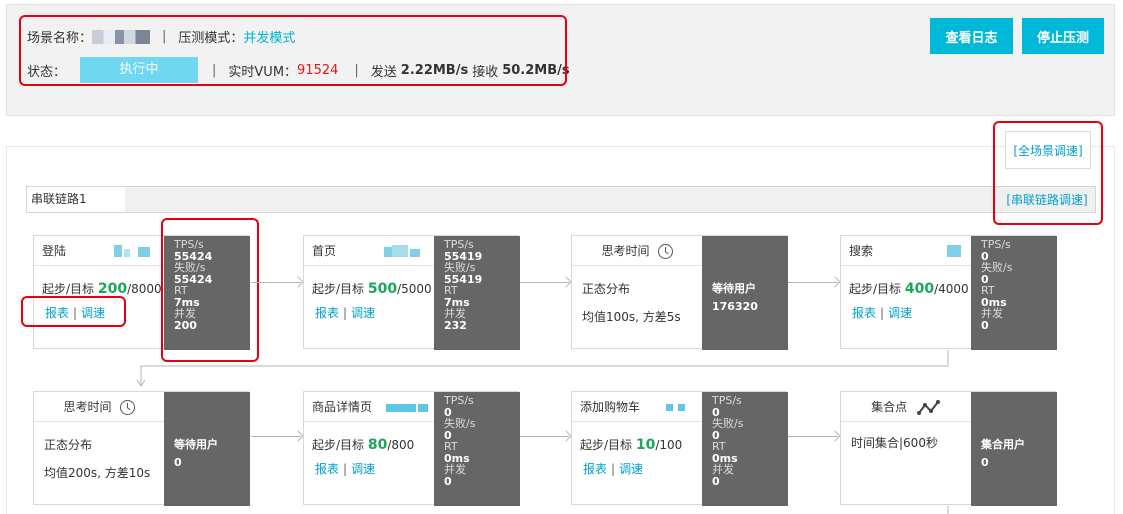 The width and height of the screenshot is (1123, 514). I want to click on node-stats: TPS/s 55424 失败/s 55424 RT 7ms 并发 200, so click(207, 293).